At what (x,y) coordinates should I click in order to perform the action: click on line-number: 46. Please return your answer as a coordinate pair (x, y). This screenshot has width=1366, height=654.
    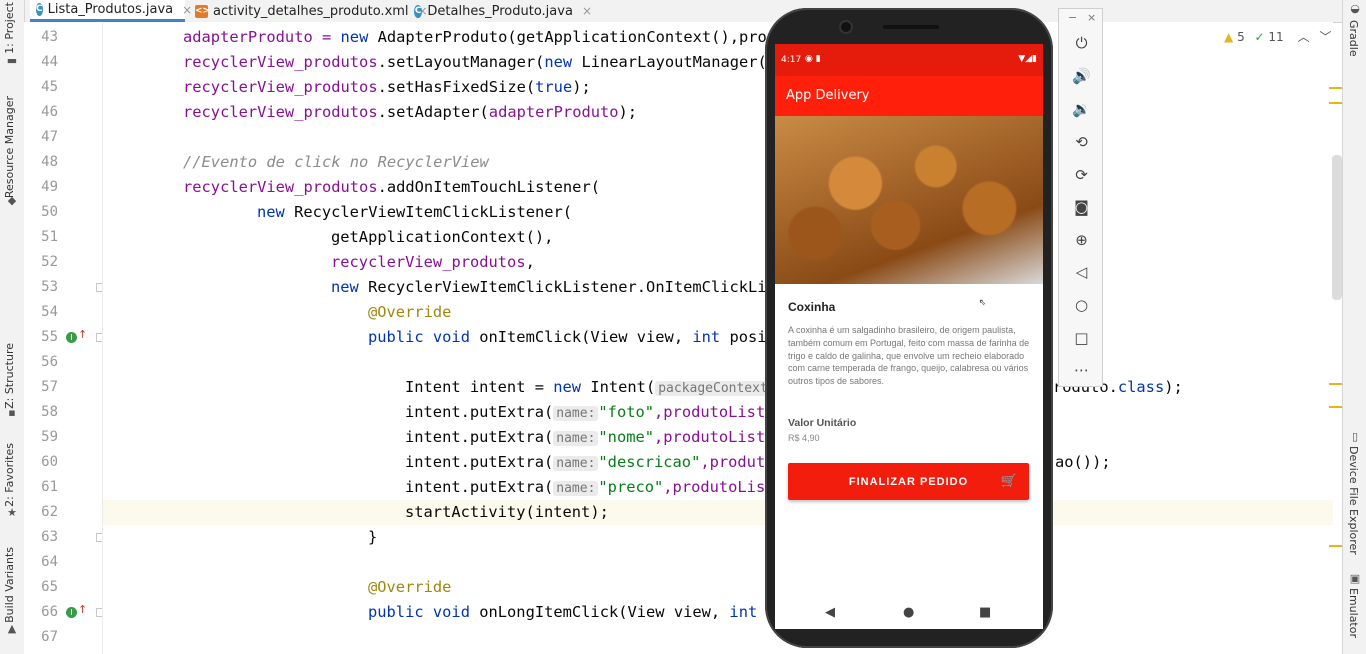
    Looking at the image, I should click on (49, 112).